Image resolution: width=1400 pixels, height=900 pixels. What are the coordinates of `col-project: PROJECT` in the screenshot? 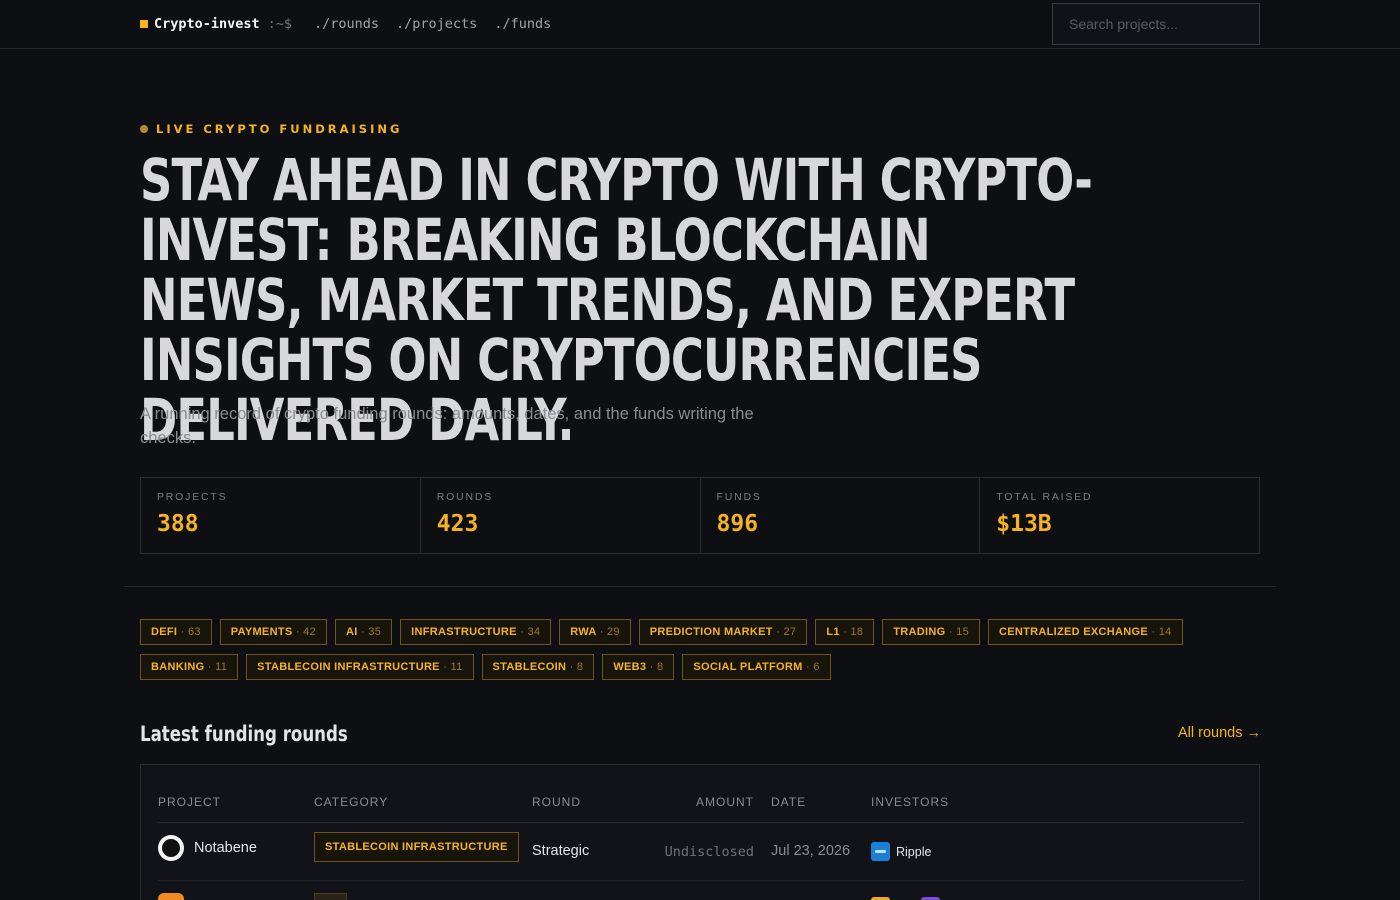 It's located at (189, 802).